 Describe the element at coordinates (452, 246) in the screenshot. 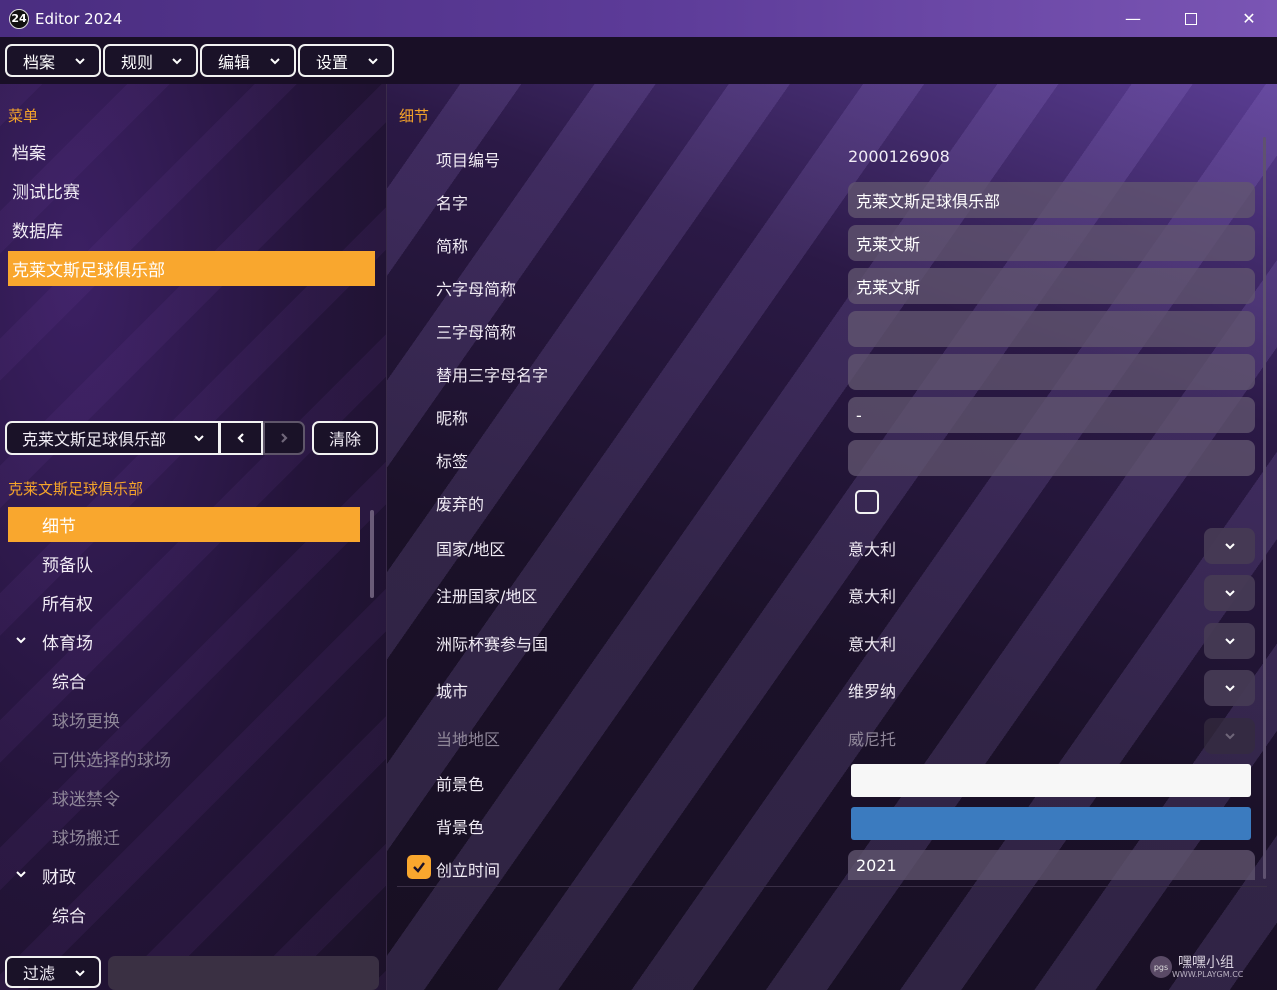

I see `short-name-label: 简称` at that location.